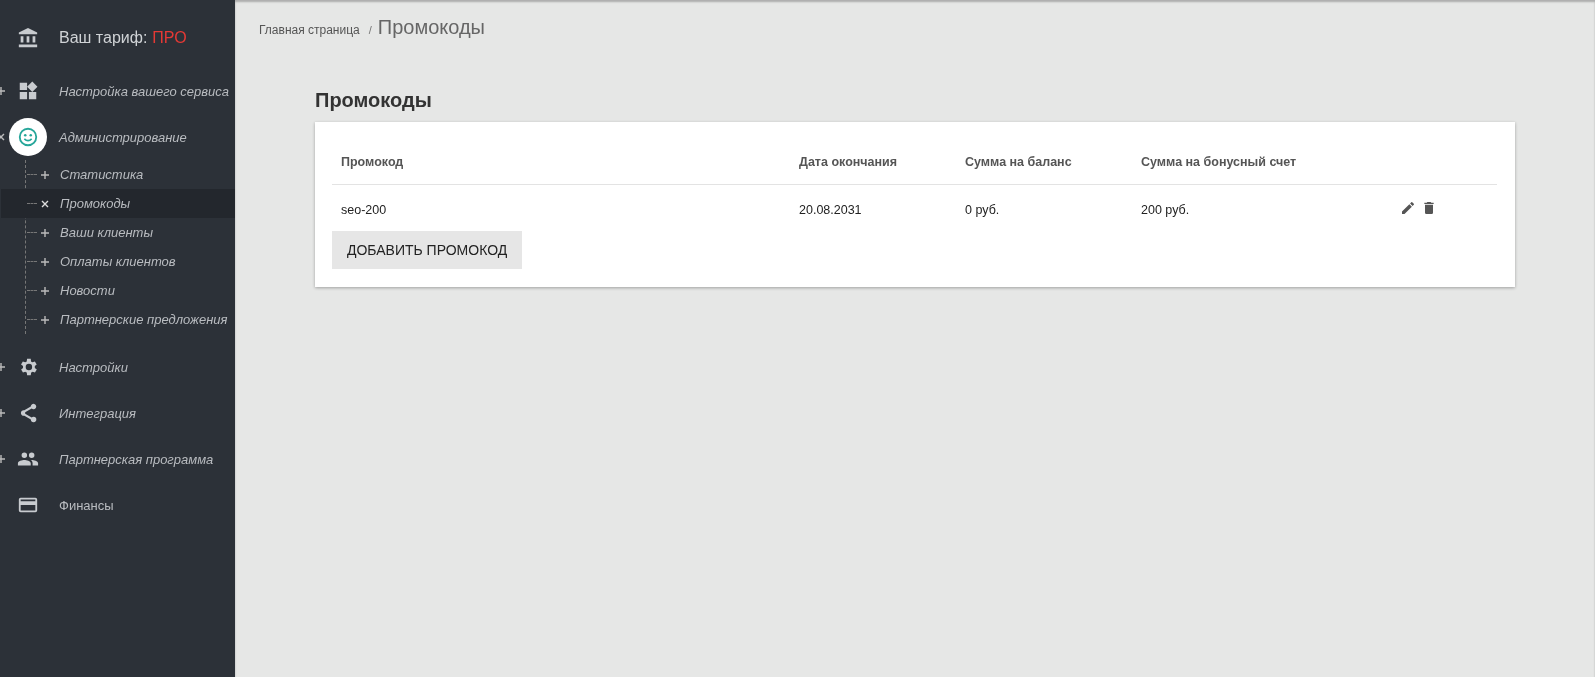 The width and height of the screenshot is (1595, 677). I want to click on breadcrumb-link: Главная страница, so click(309, 30).